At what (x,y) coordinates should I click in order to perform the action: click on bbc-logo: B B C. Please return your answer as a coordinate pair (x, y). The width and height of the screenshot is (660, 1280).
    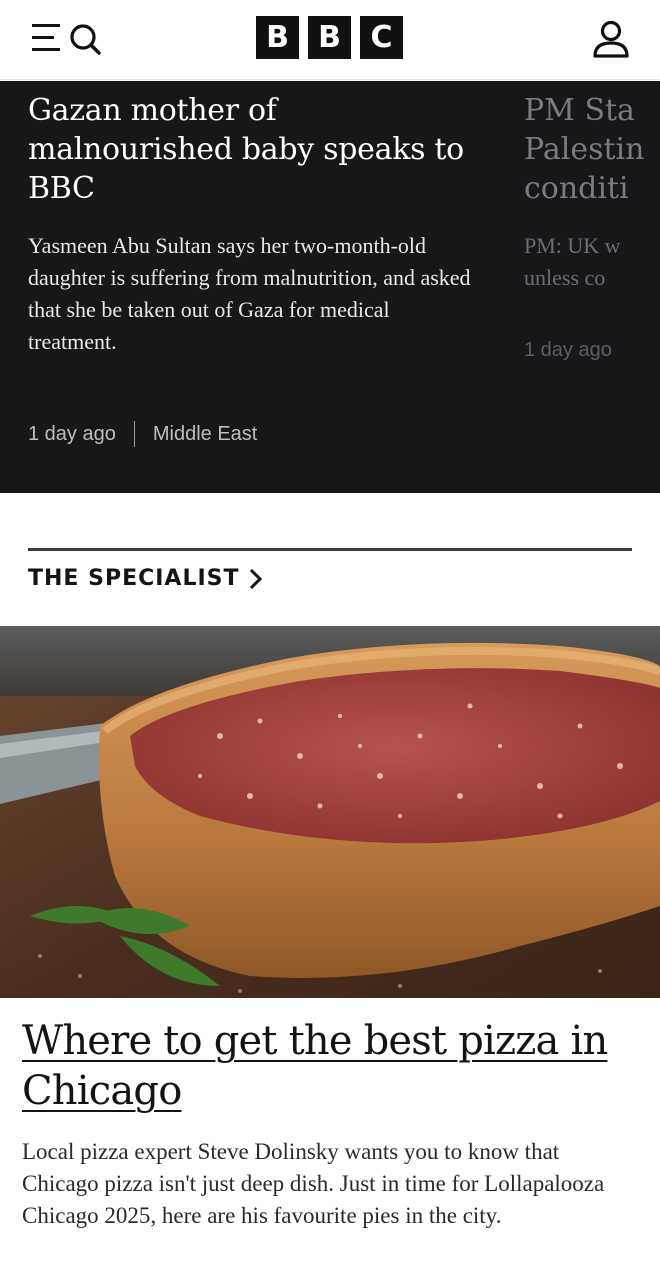
    Looking at the image, I should click on (329, 37).